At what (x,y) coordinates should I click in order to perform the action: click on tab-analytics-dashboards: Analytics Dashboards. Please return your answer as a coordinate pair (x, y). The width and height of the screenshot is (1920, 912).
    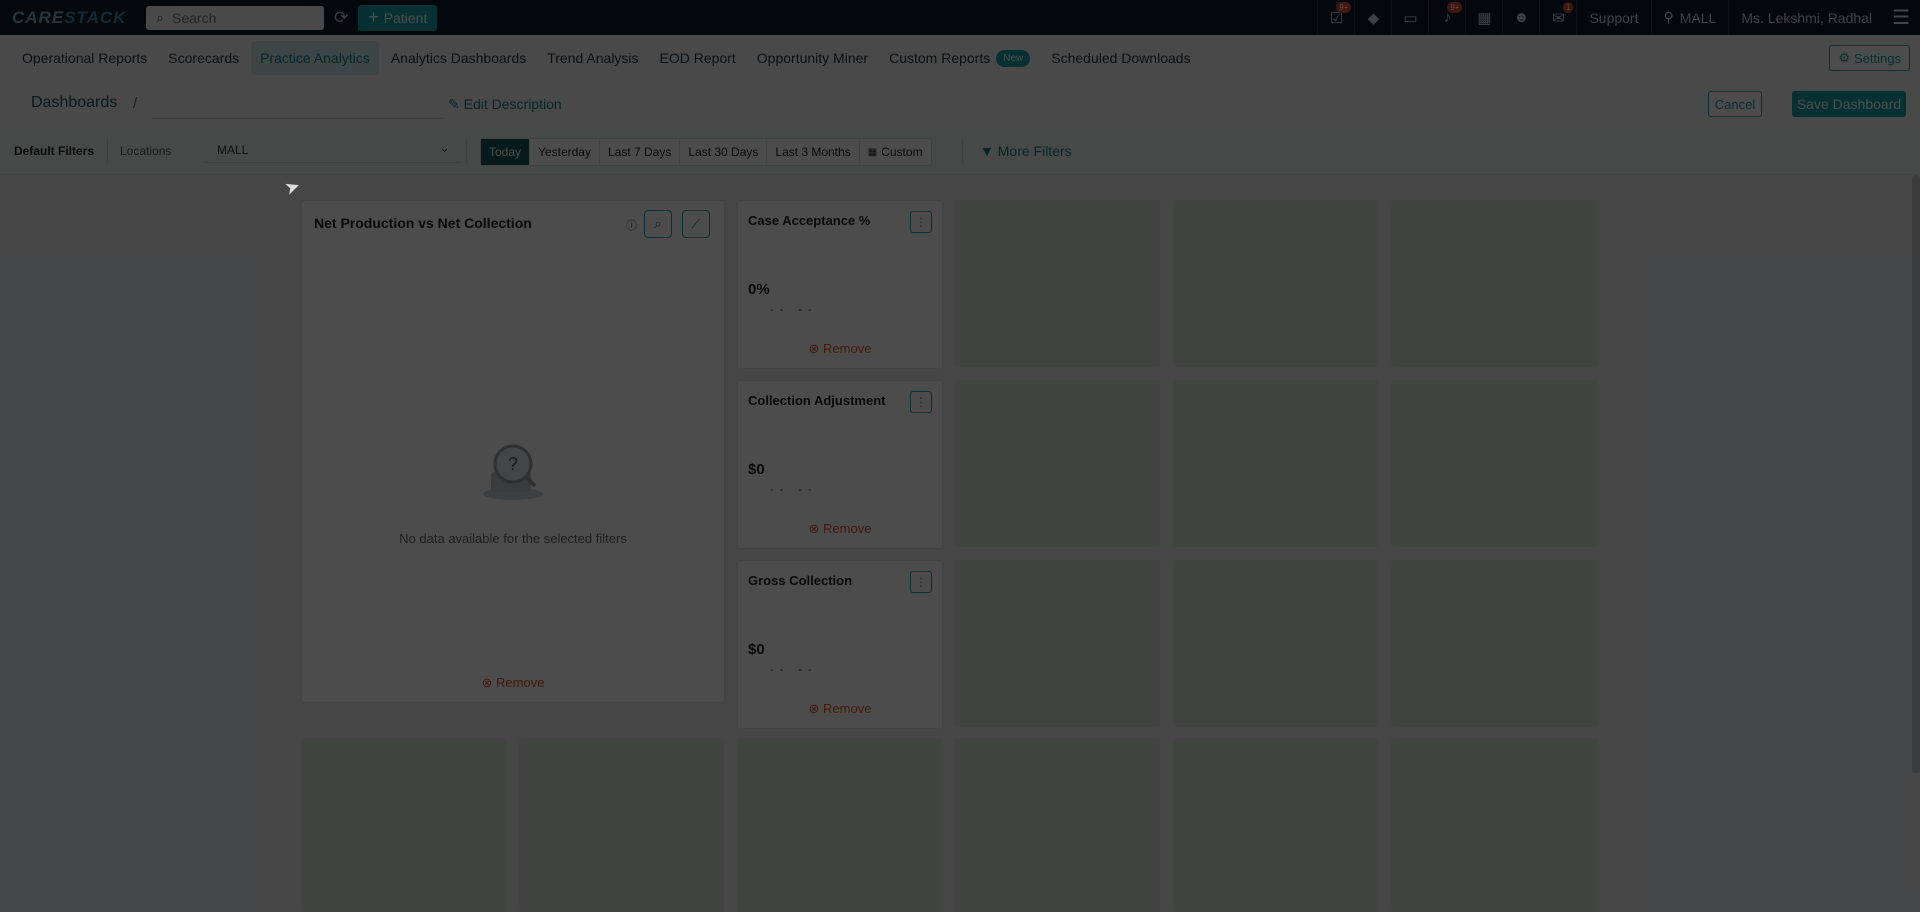
    Looking at the image, I should click on (458, 58).